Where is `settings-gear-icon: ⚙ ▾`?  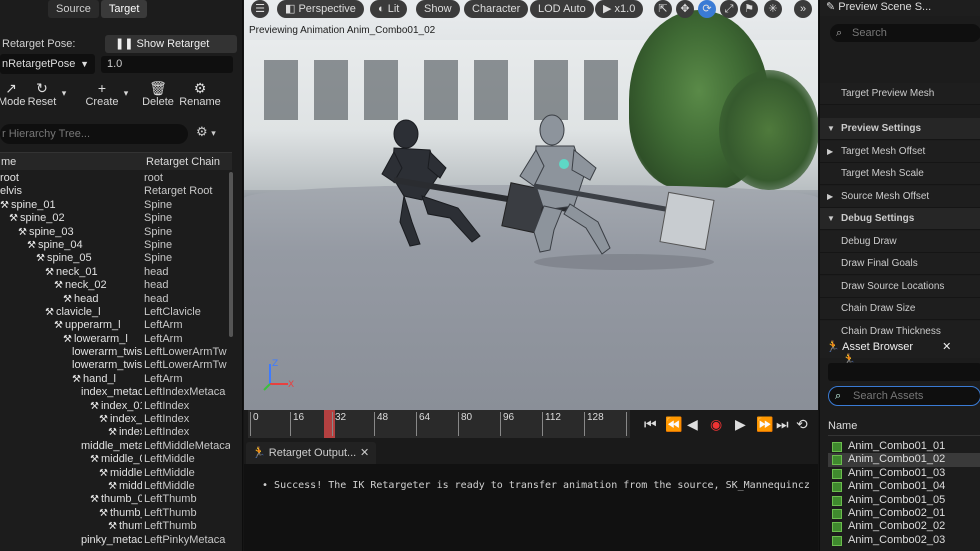
settings-gear-icon: ⚙ ▾ is located at coordinates (206, 132).